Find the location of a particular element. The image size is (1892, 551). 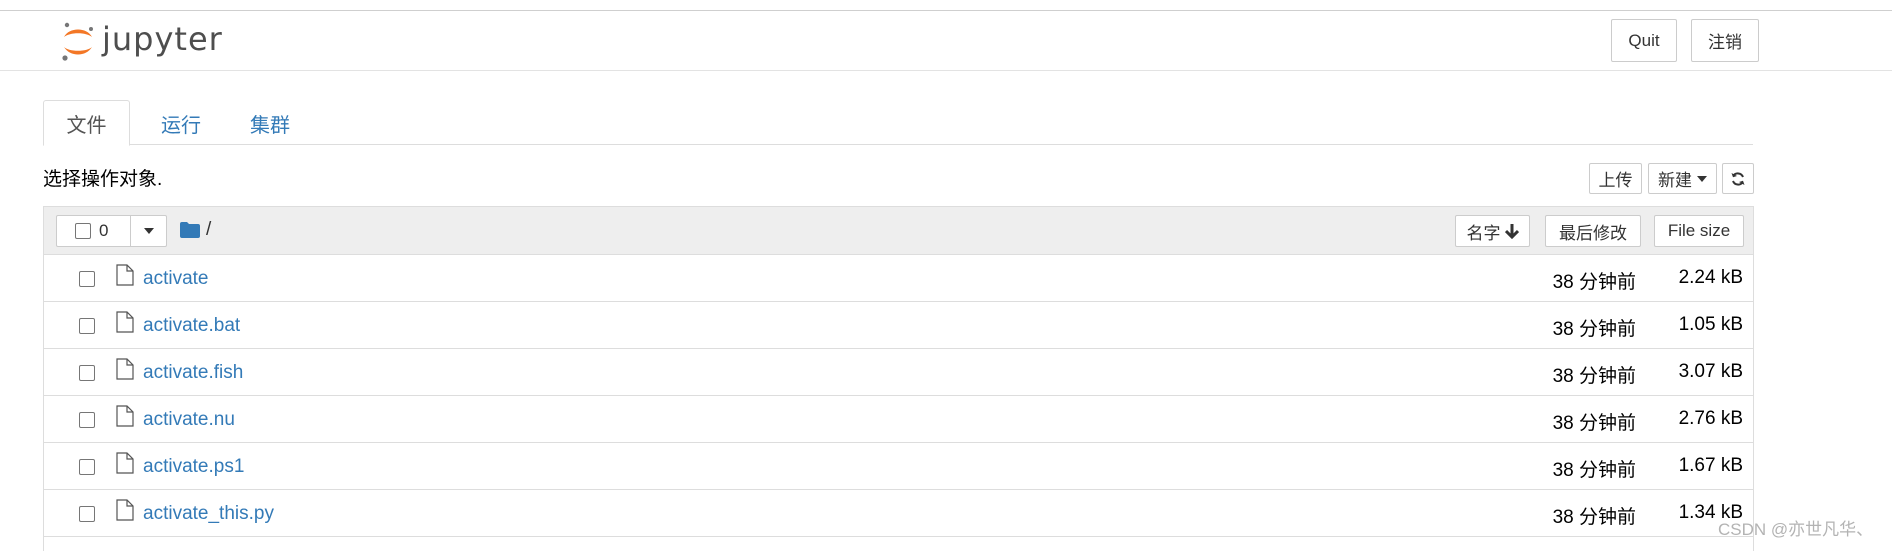

file-row: activate.fish 38 分钟前 3.07 kB is located at coordinates (898, 372).